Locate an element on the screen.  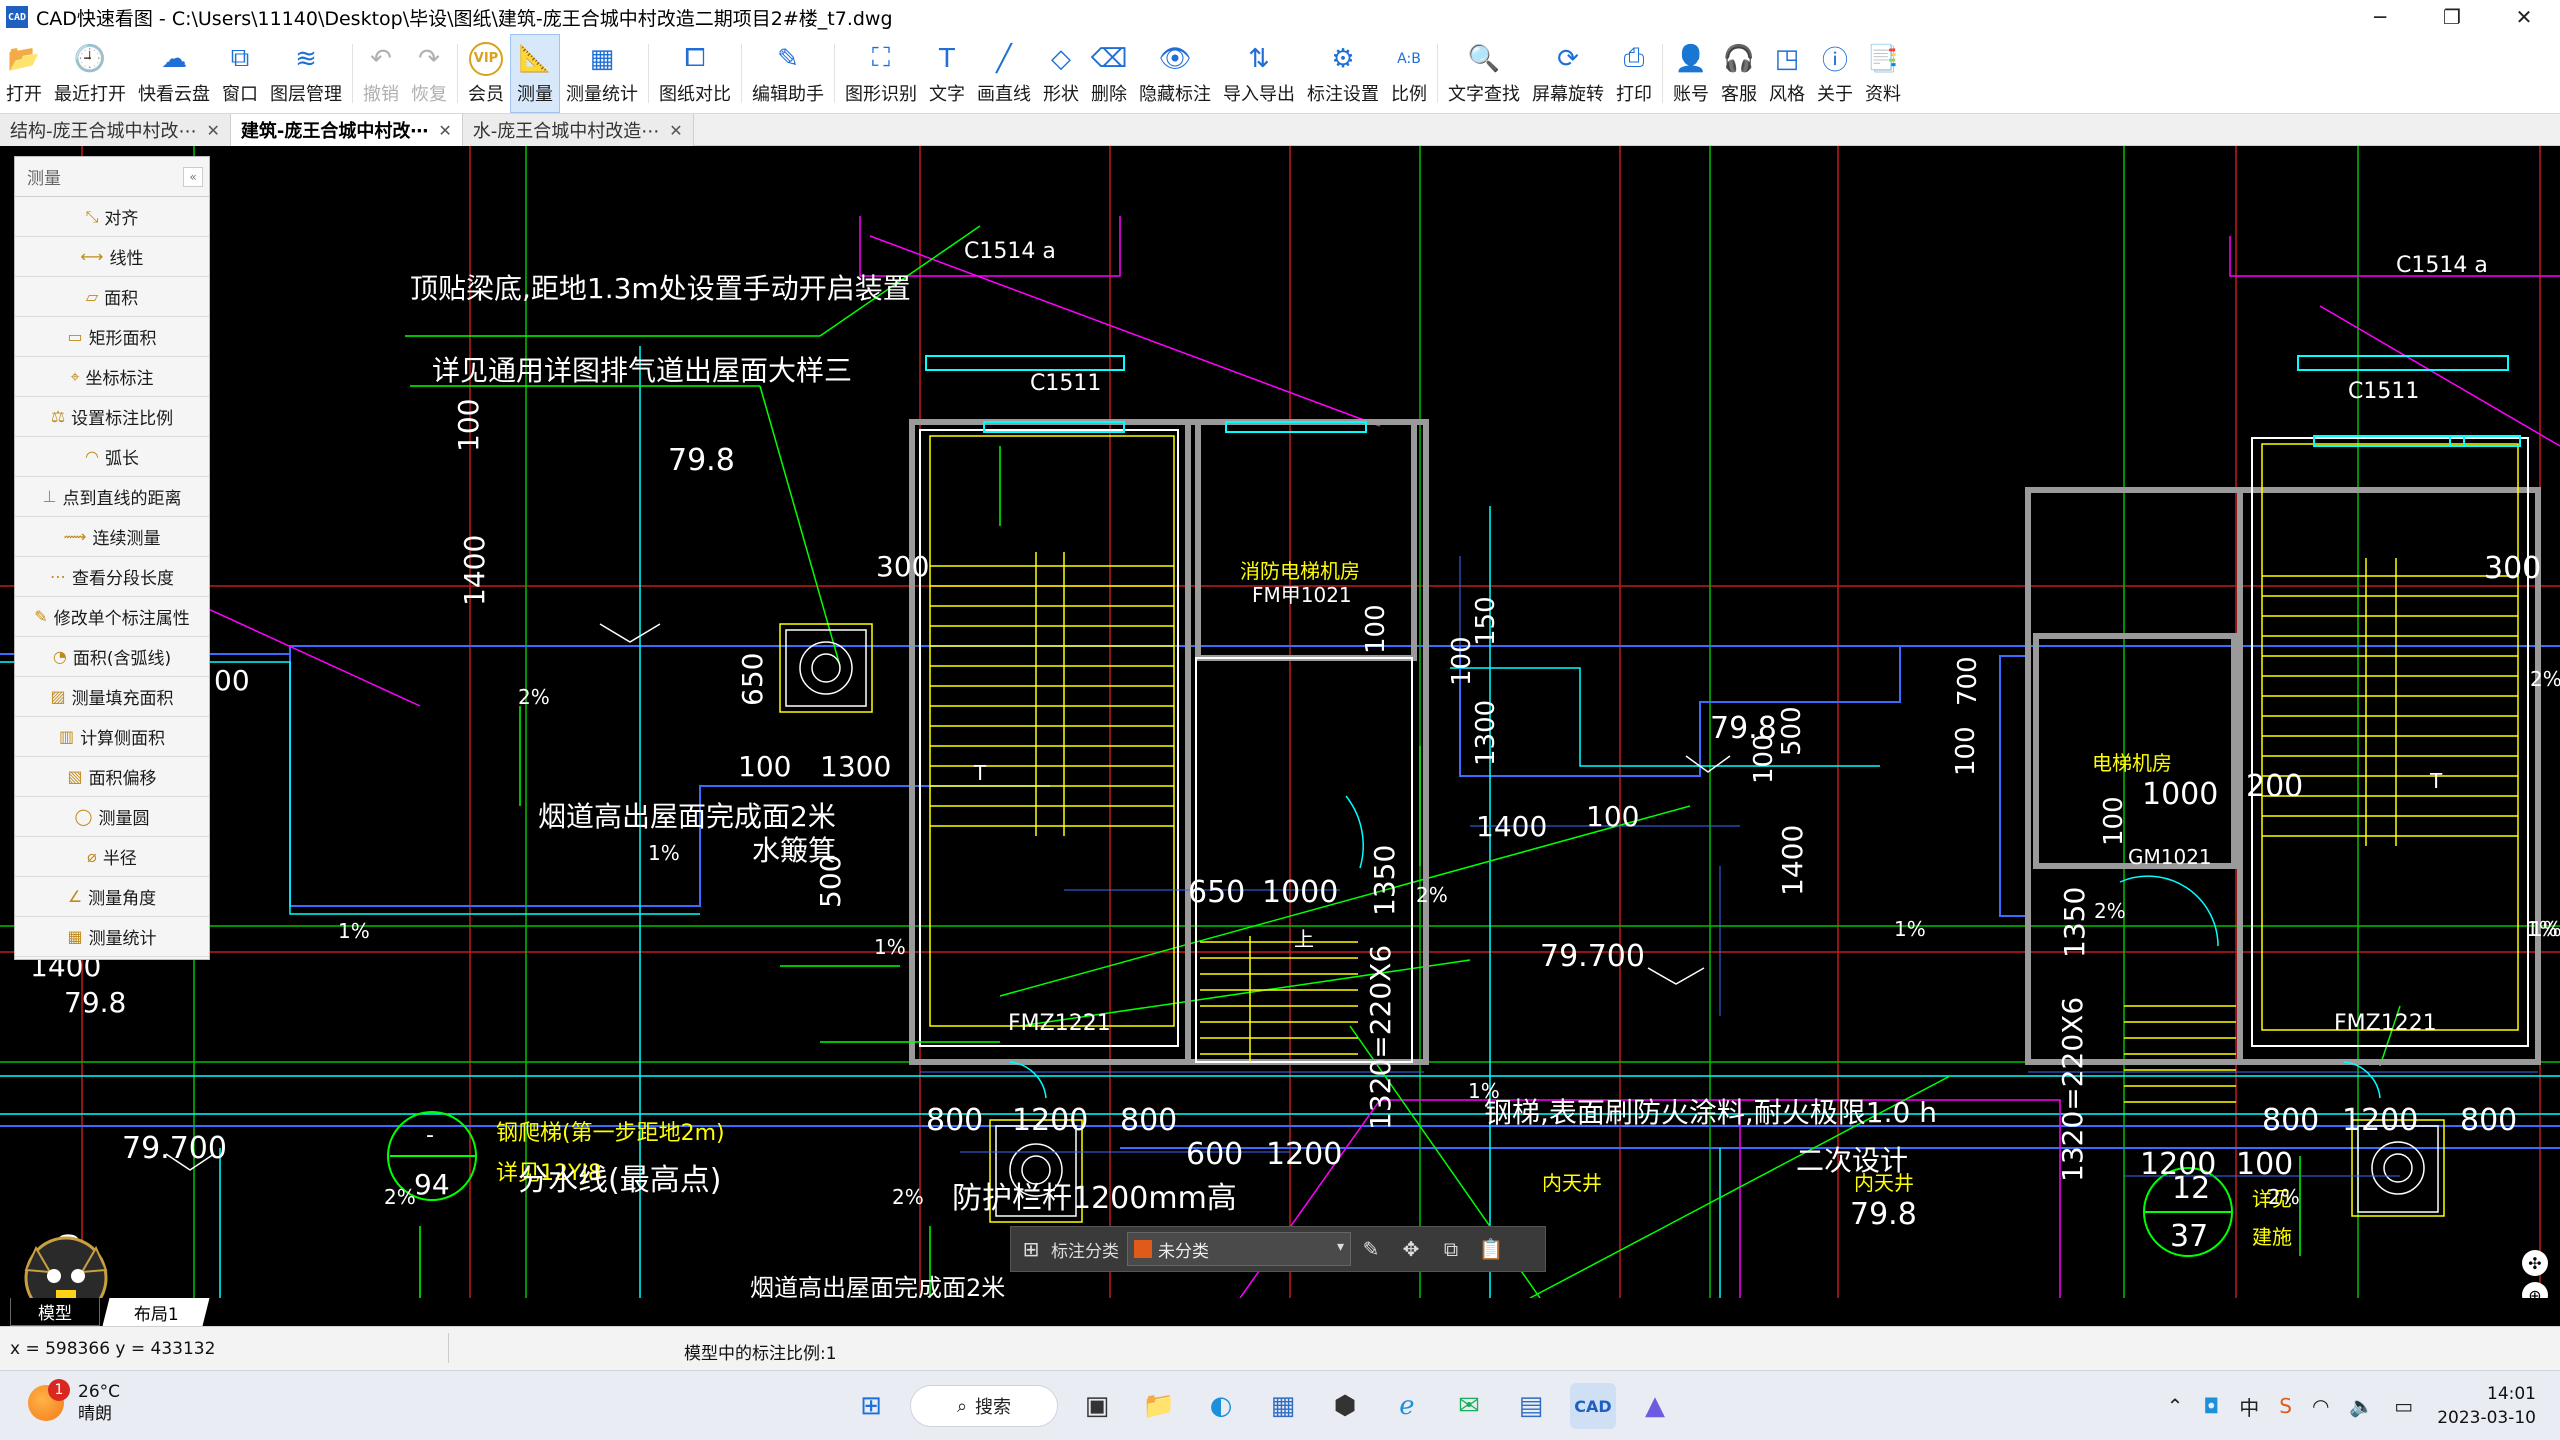
panel-close-icon: « is located at coordinates (193, 177).